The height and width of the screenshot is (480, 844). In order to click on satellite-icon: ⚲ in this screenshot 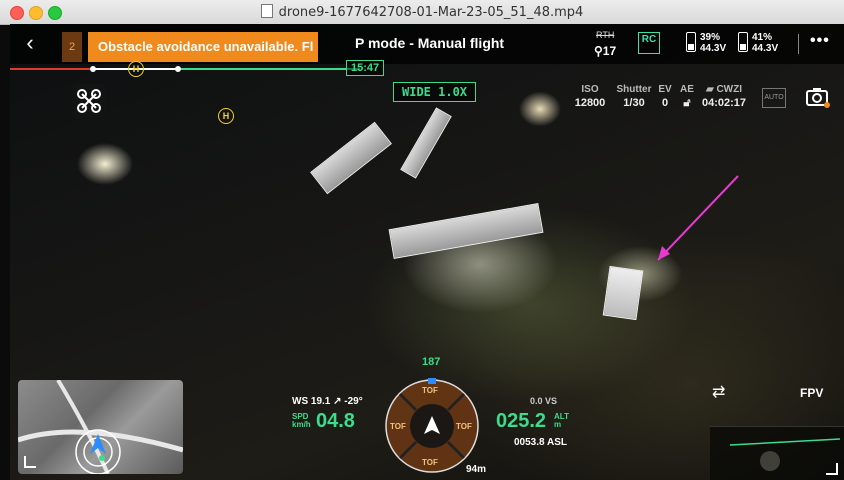, I will do `click(598, 51)`.